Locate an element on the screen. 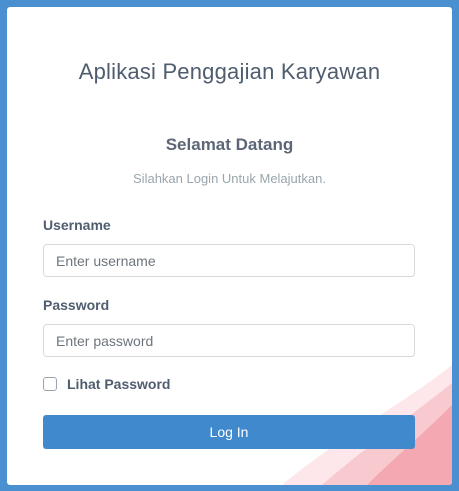  password-input is located at coordinates (229, 340).